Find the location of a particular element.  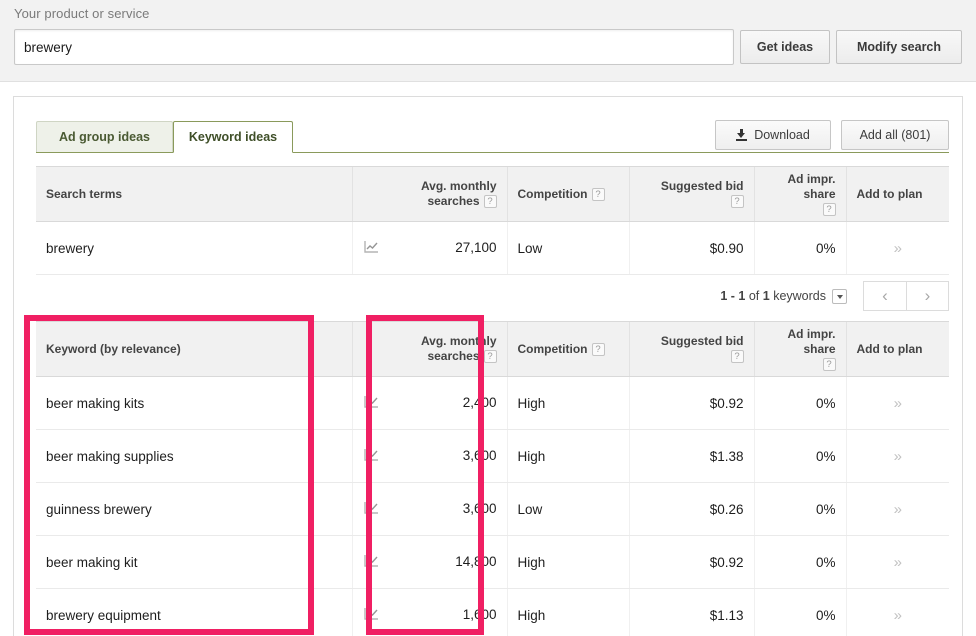

cell-suggested-bid: $1.38 is located at coordinates (691, 456).